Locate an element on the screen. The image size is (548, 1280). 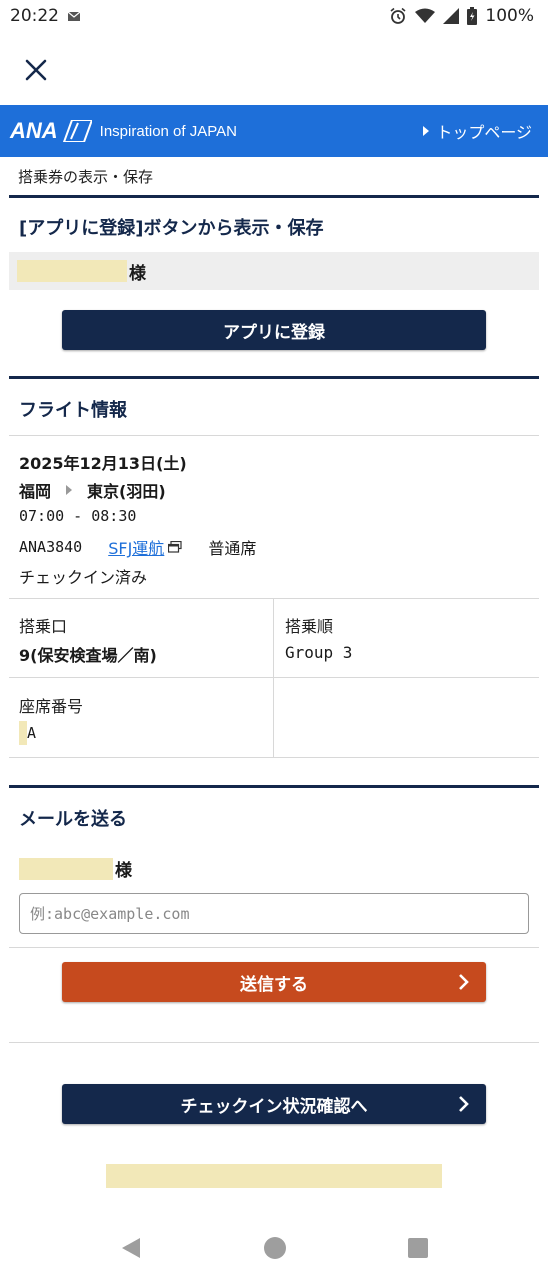
boarding-order-label: 搭乗順 is located at coordinates (309, 626).